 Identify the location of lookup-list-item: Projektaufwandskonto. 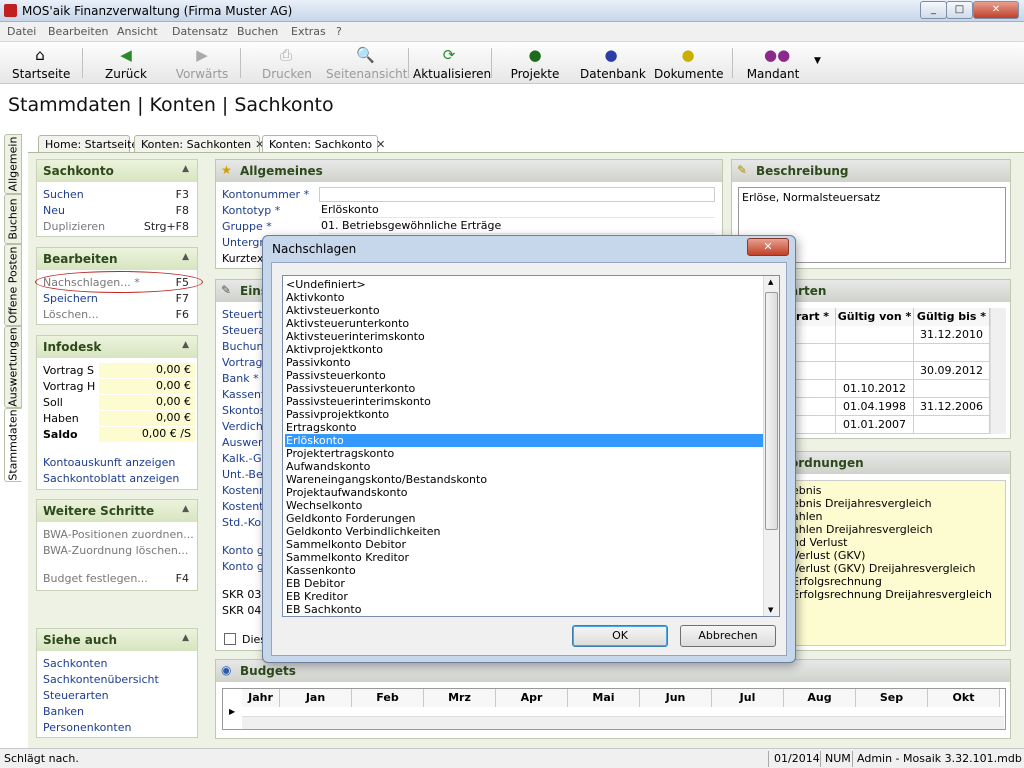
(524, 492).